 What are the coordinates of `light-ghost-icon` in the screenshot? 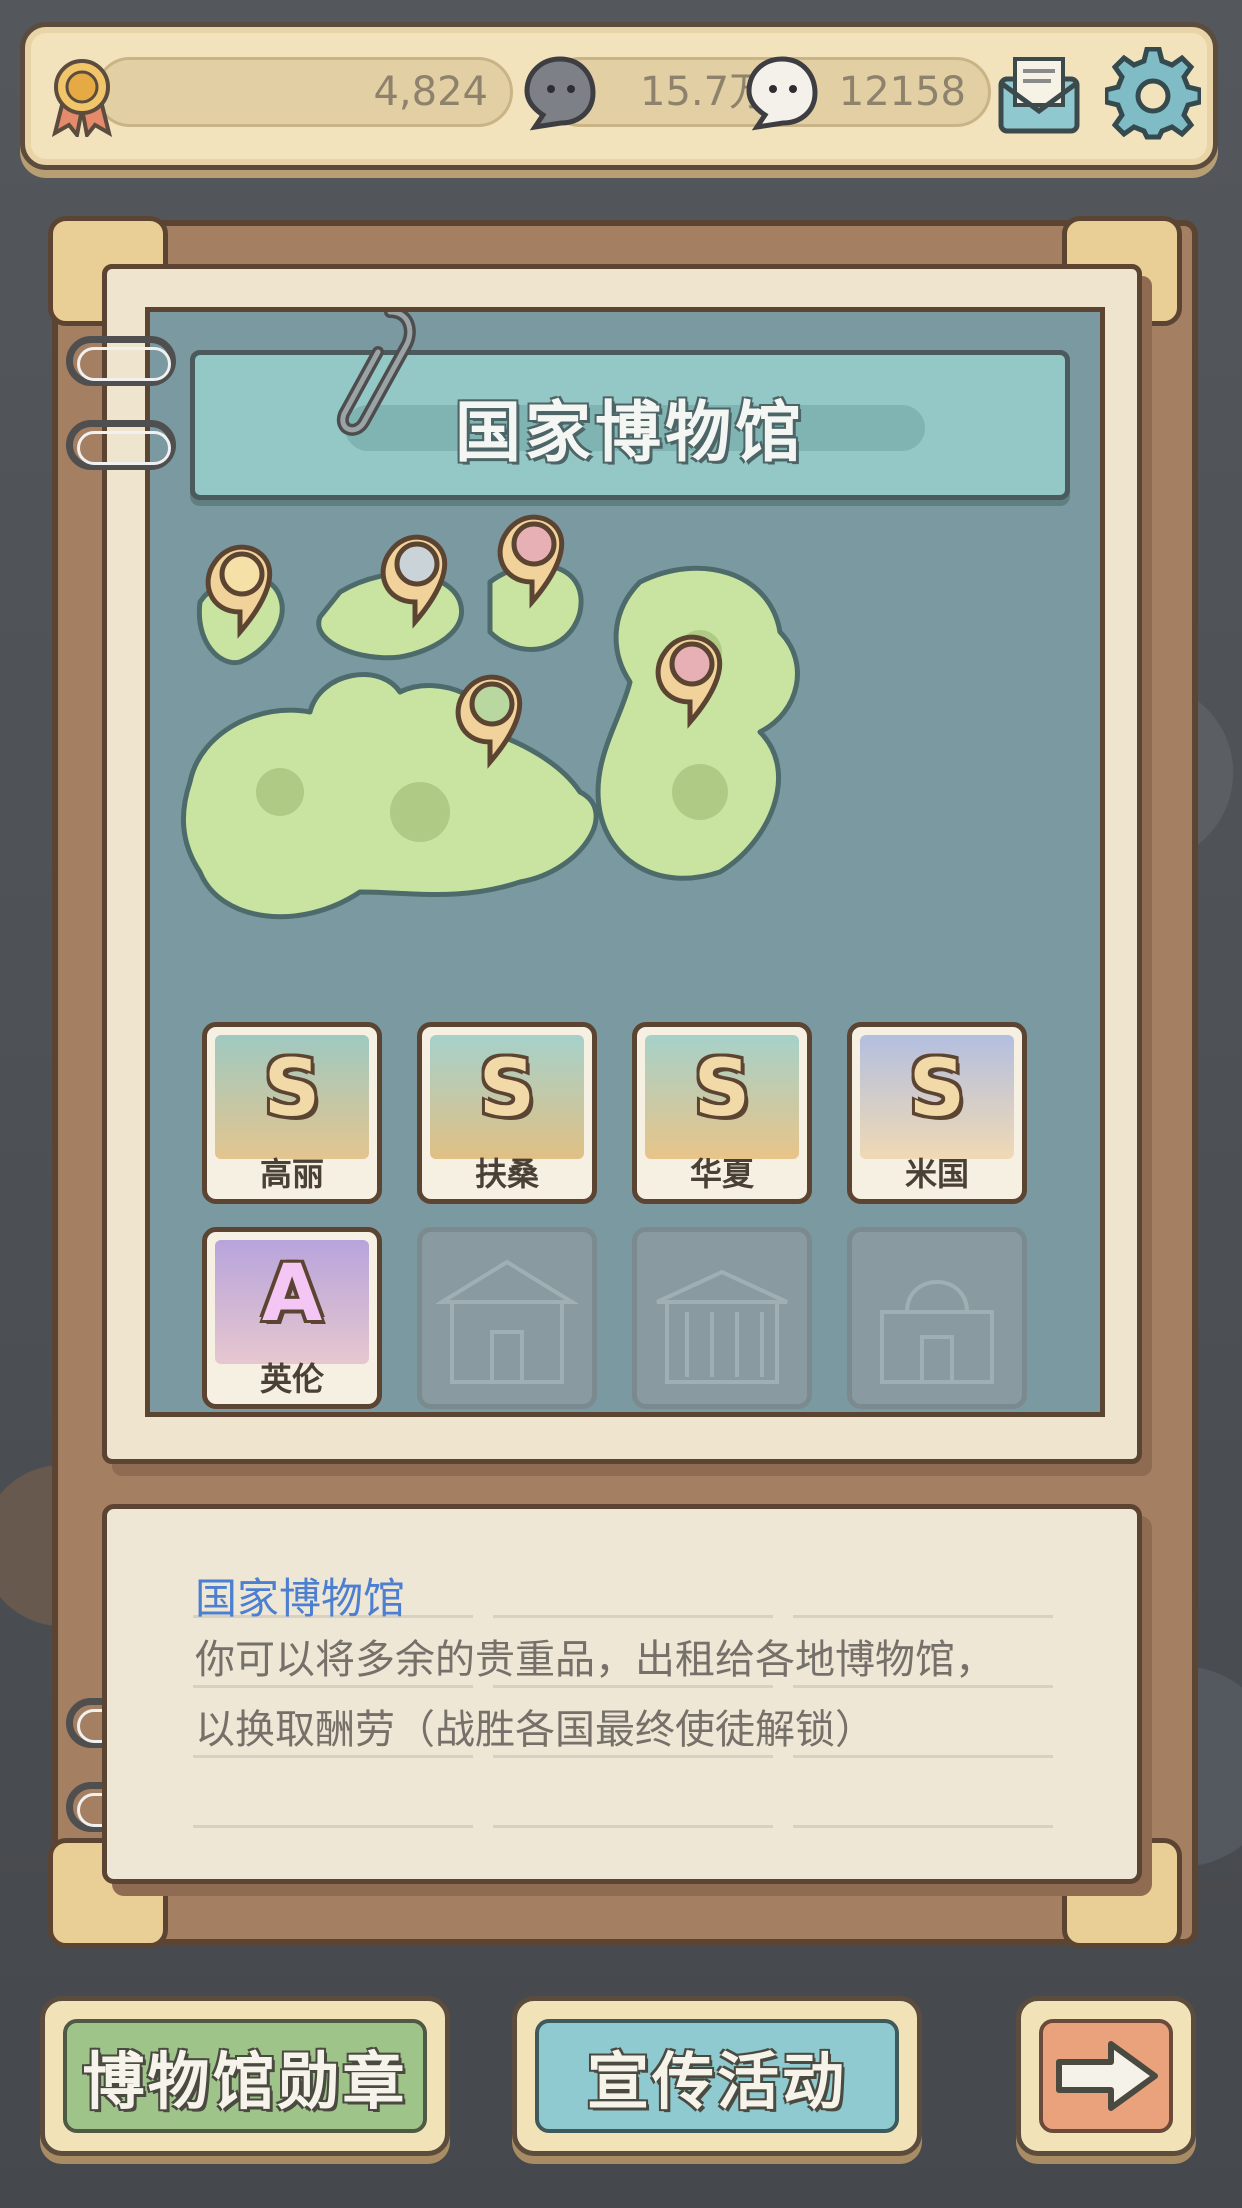 It's located at (782, 93).